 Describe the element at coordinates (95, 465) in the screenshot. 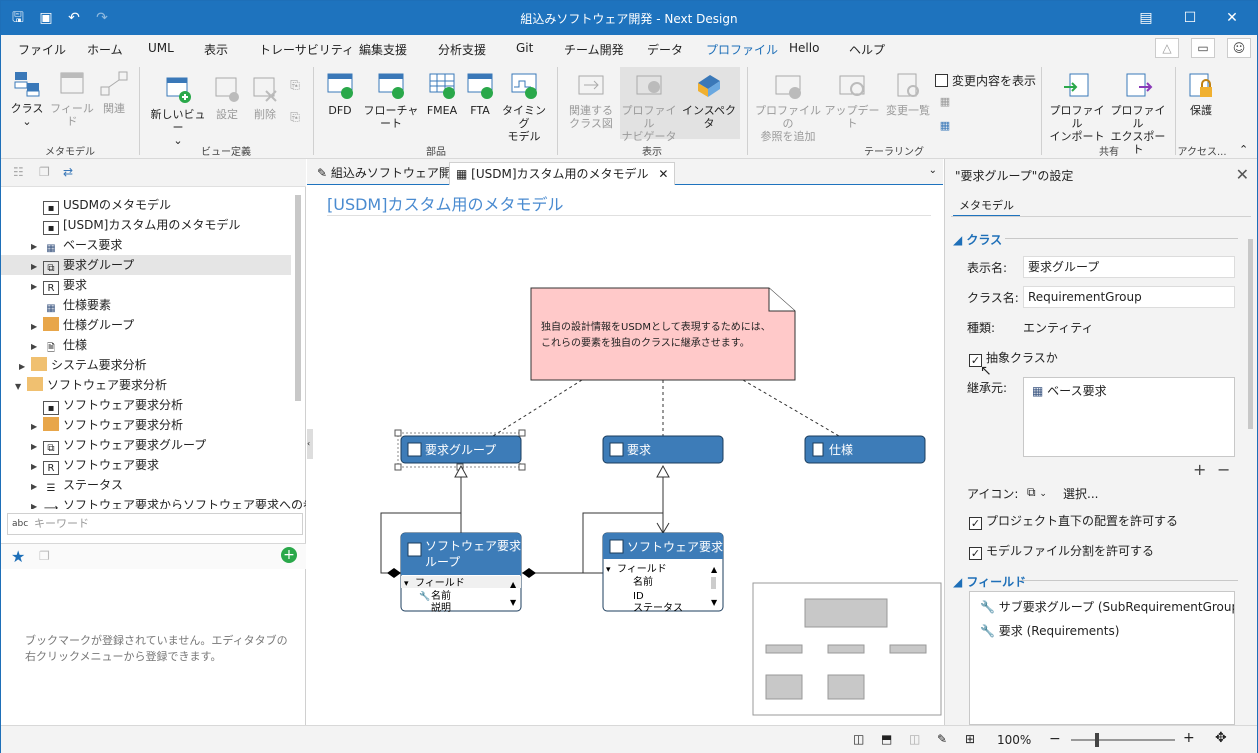

I see `tree-item: ▶ R ソフトウェア要求` at that location.